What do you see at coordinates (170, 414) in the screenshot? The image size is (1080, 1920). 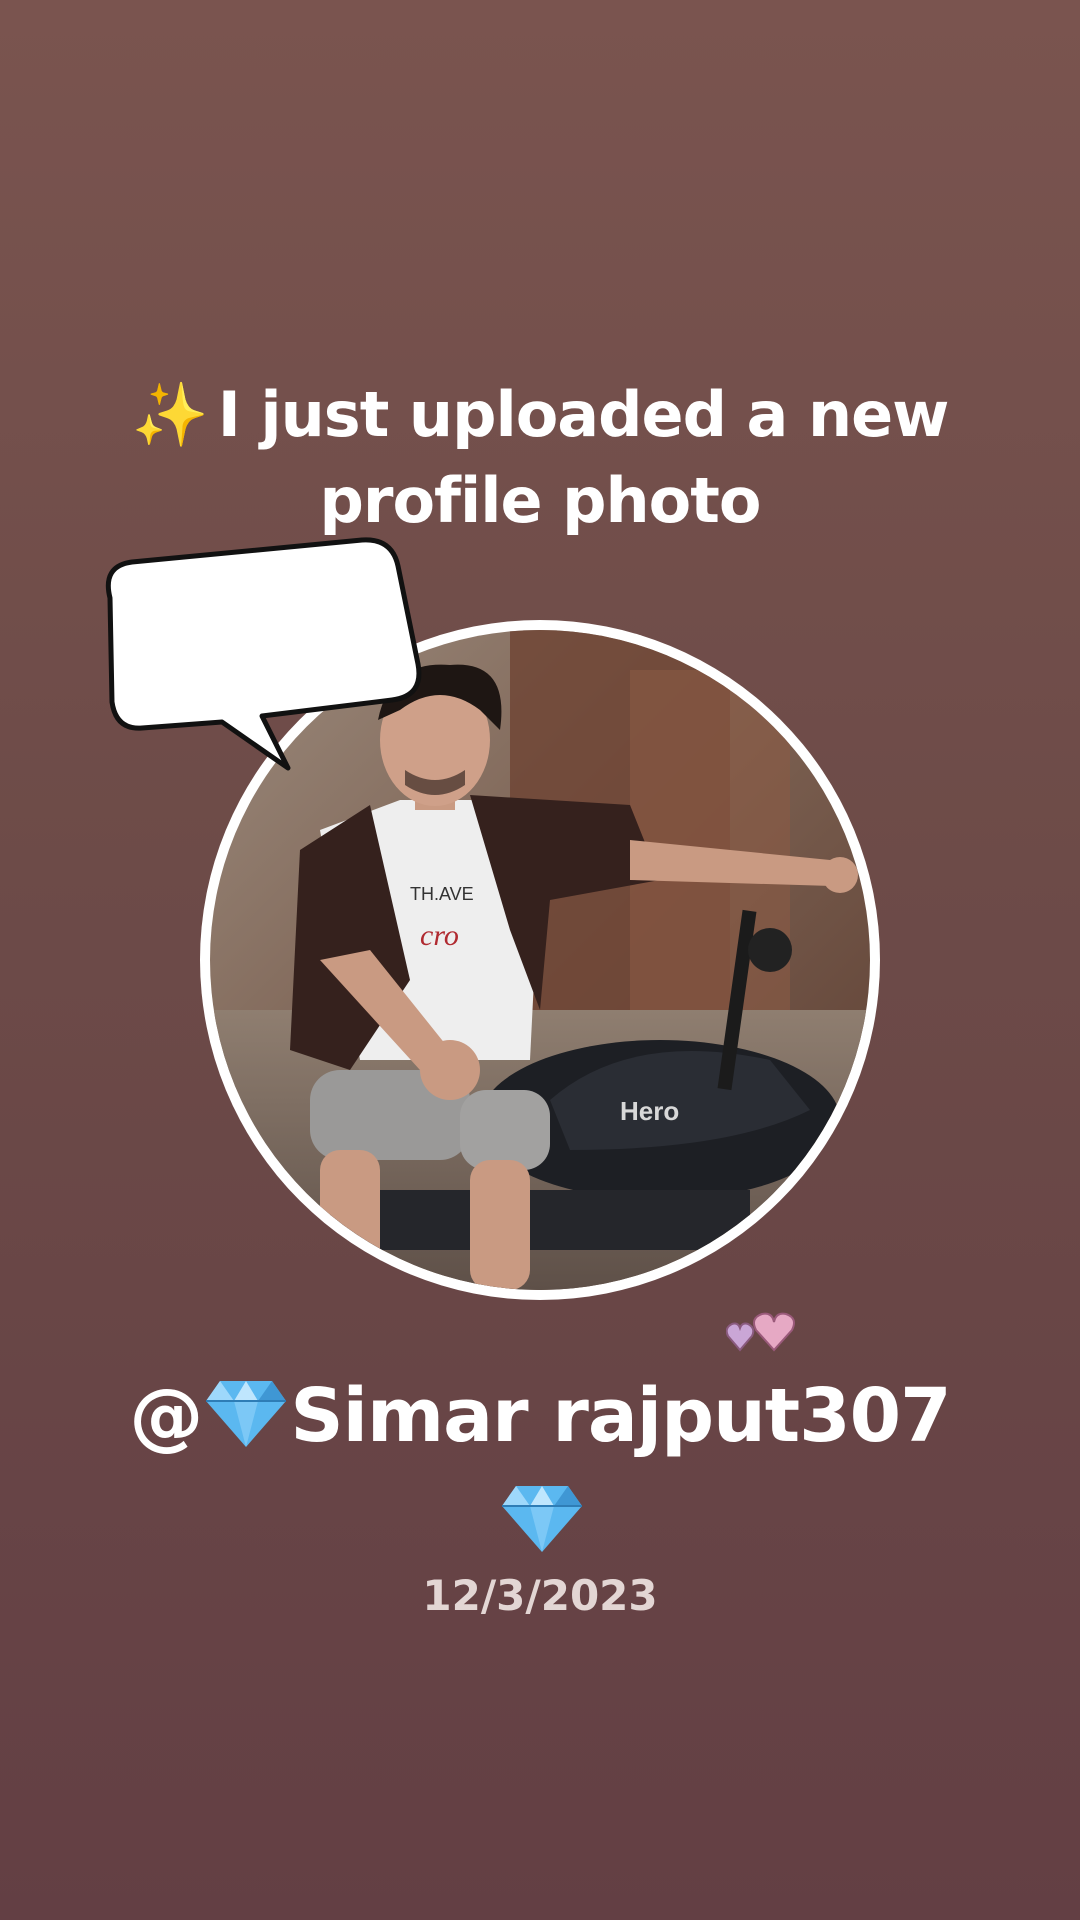 I see `sparkles-icon: ✨` at bounding box center [170, 414].